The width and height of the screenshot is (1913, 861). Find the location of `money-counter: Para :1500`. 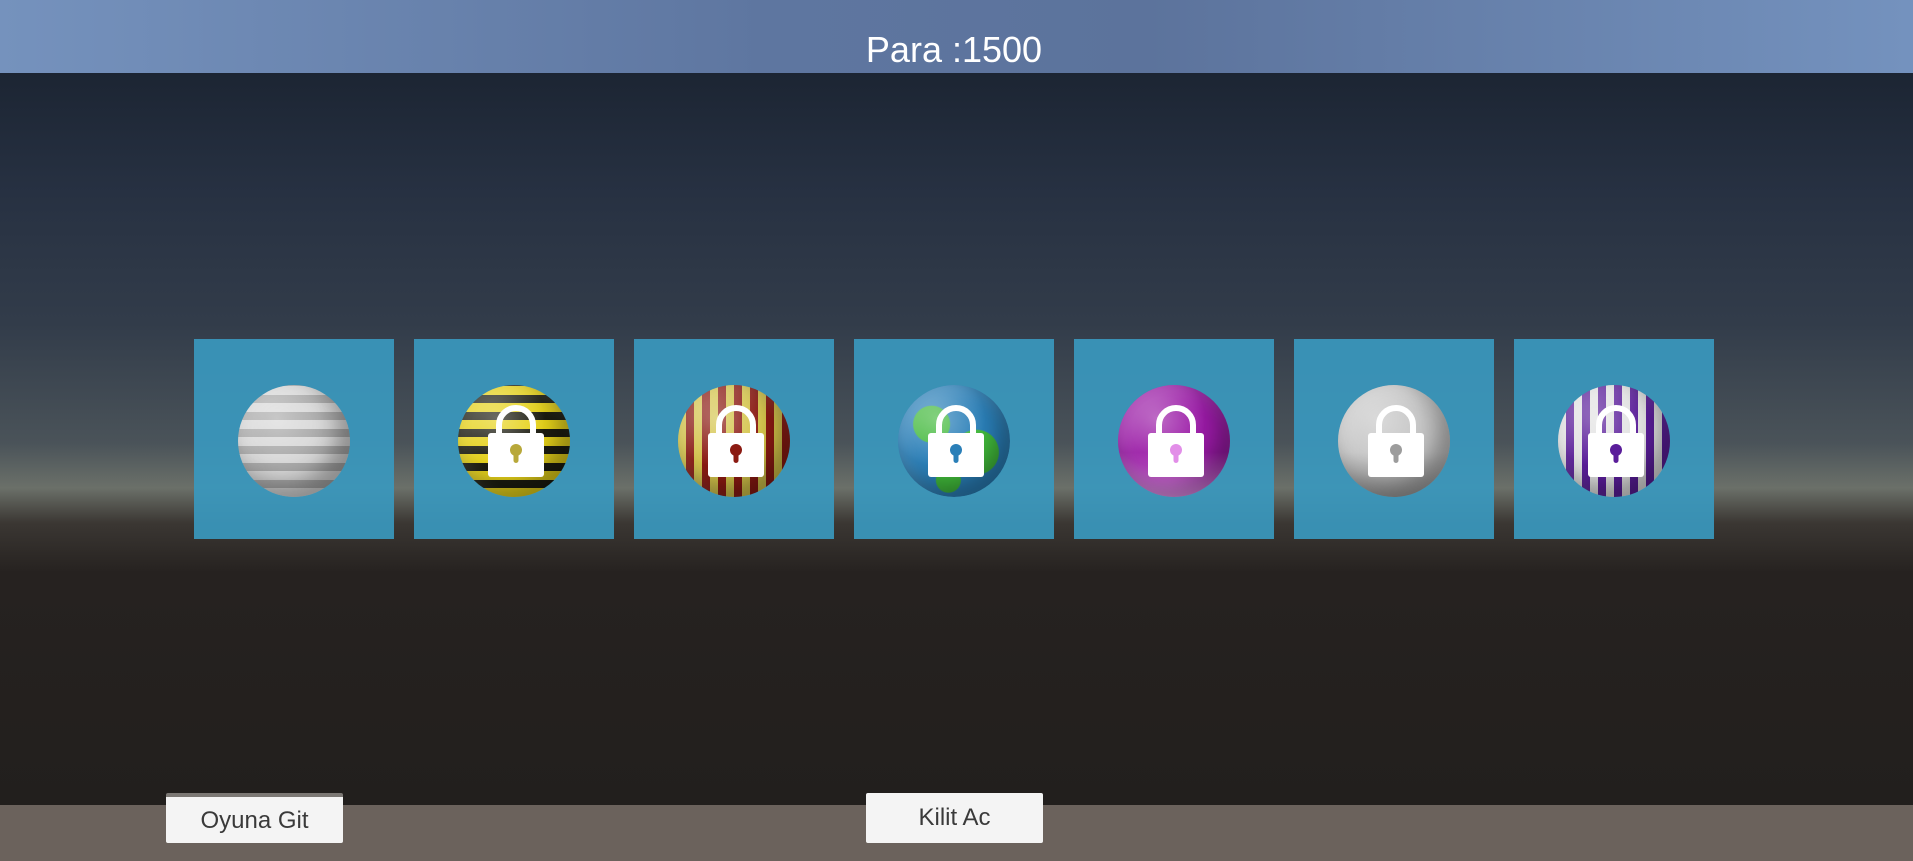

money-counter: Para :1500 is located at coordinates (954, 49).